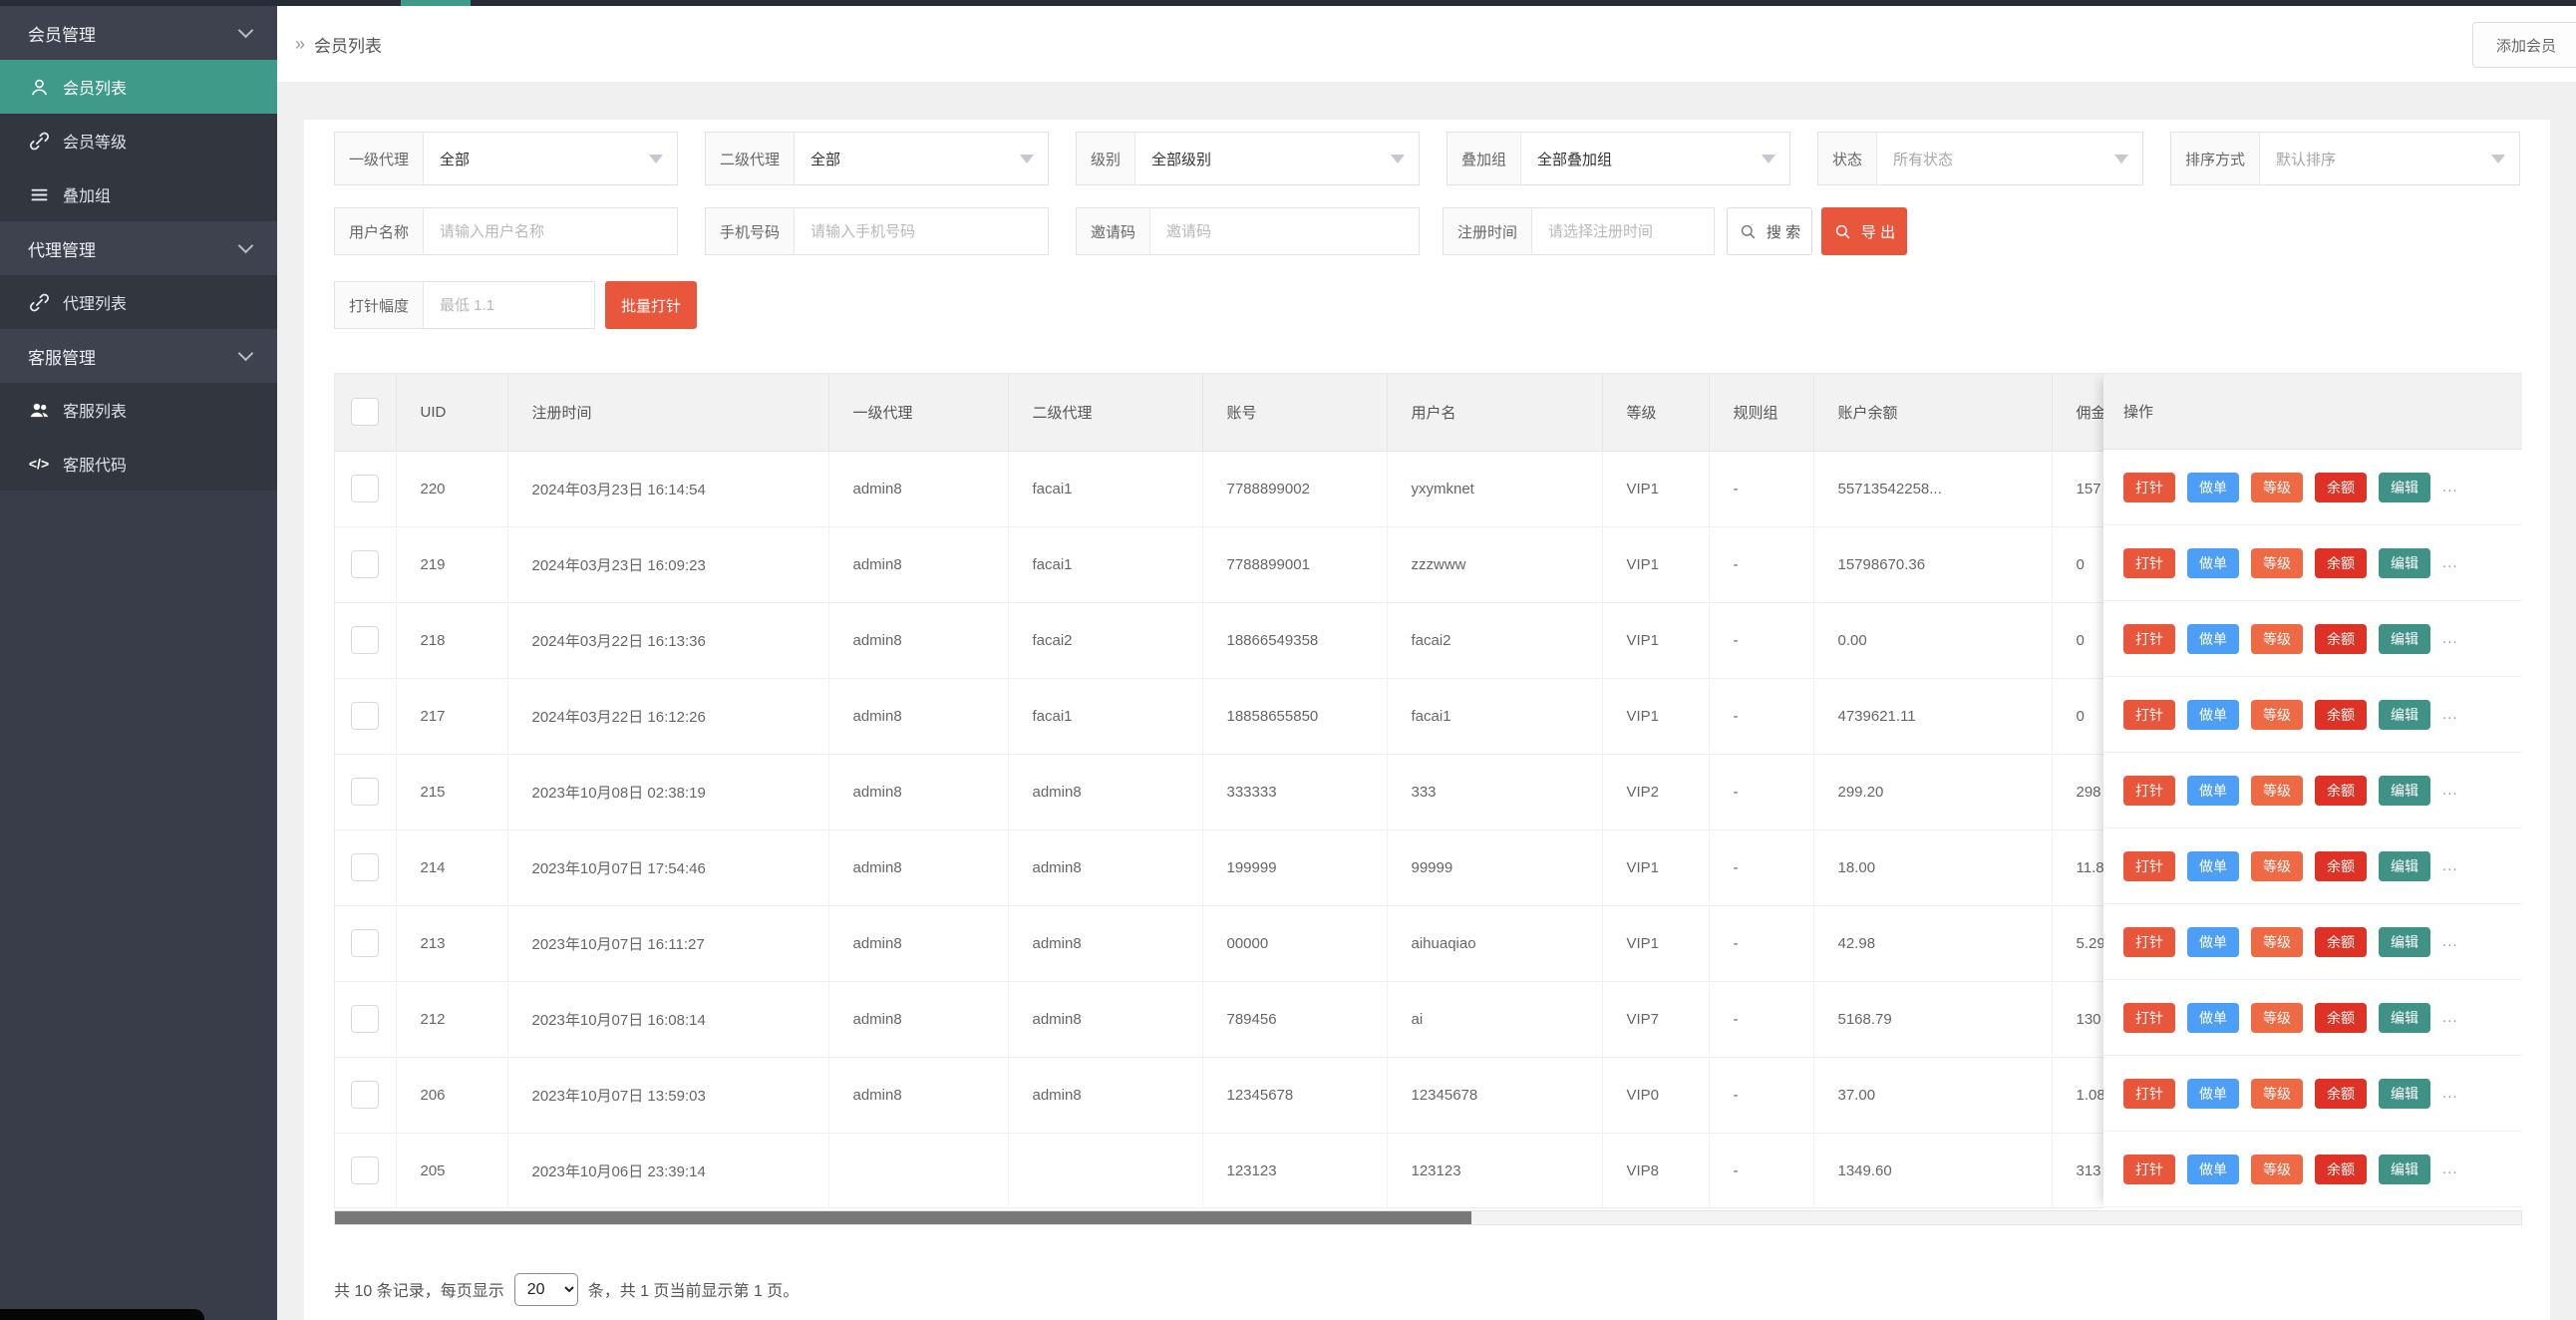 Image resolution: width=2576 pixels, height=1320 pixels. What do you see at coordinates (138, 194) in the screenshot?
I see `sidebar-item-stack-group: 叠加组` at bounding box center [138, 194].